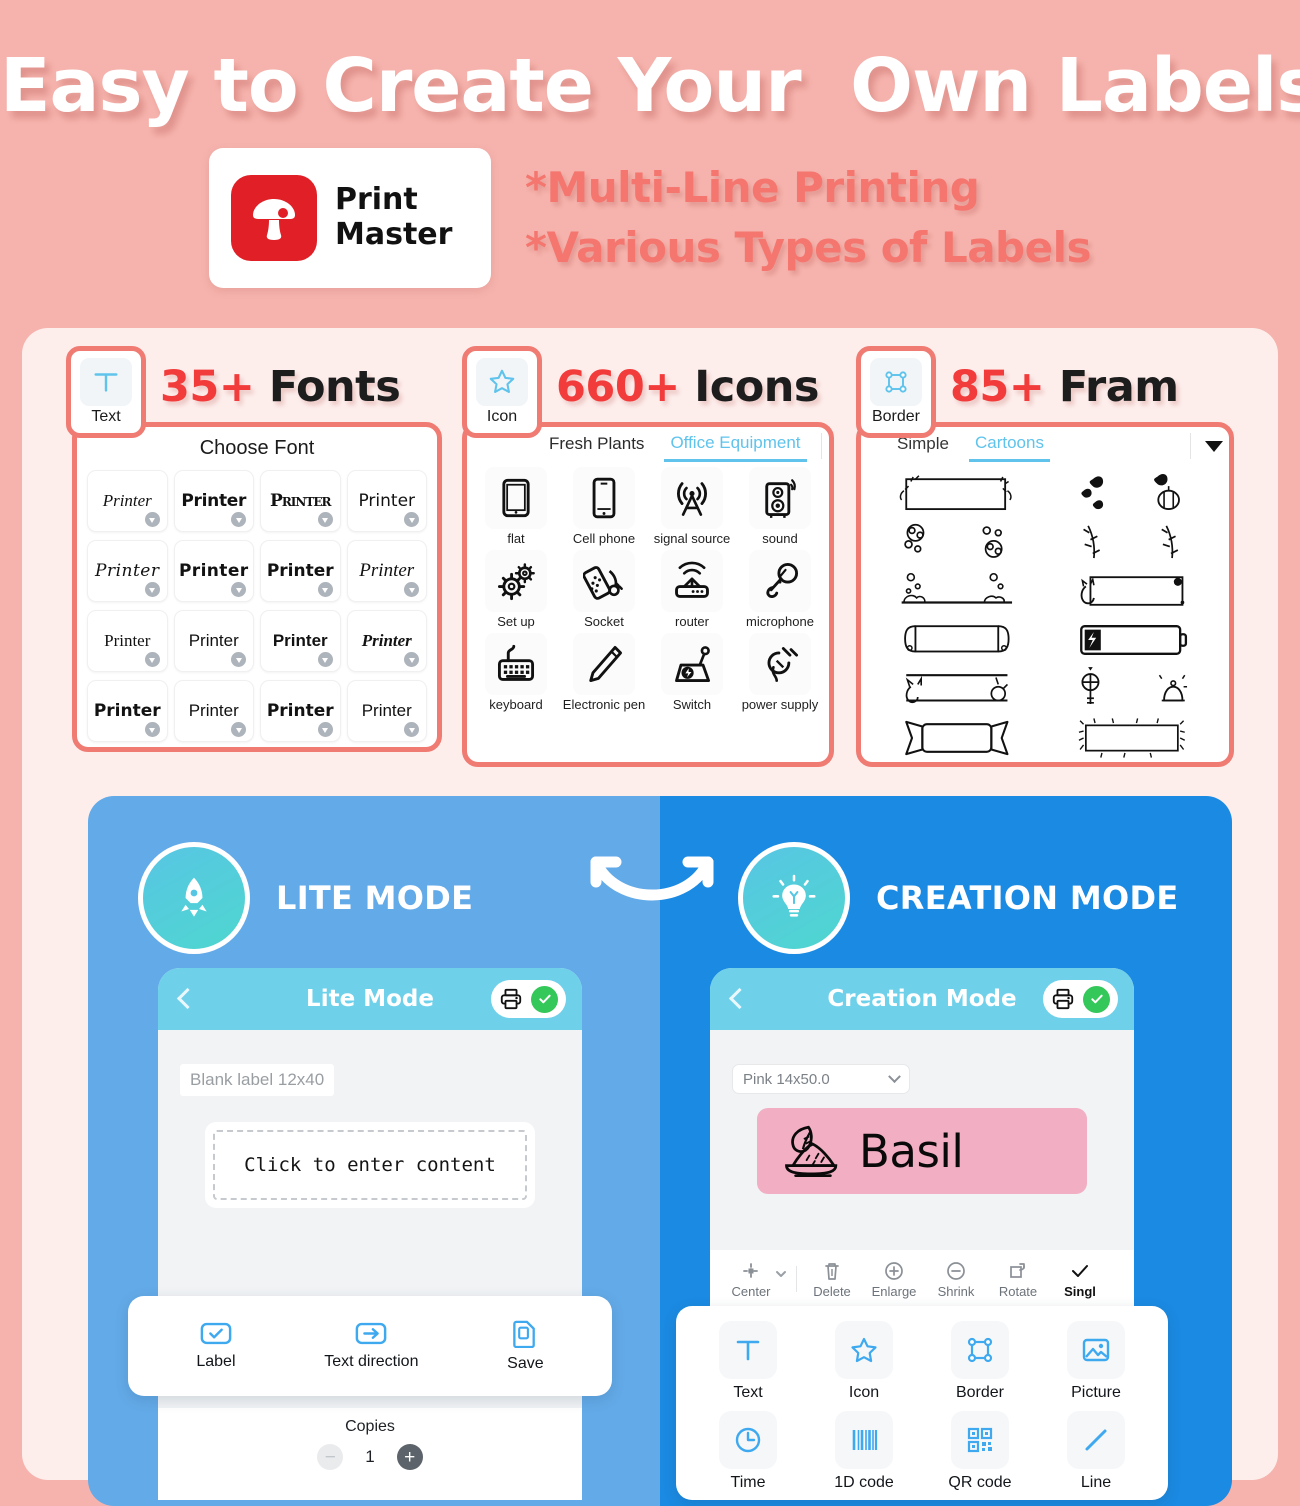 Image resolution: width=1300 pixels, height=1506 pixels. What do you see at coordinates (106, 392) in the screenshot?
I see `text-tool-chip: Text` at bounding box center [106, 392].